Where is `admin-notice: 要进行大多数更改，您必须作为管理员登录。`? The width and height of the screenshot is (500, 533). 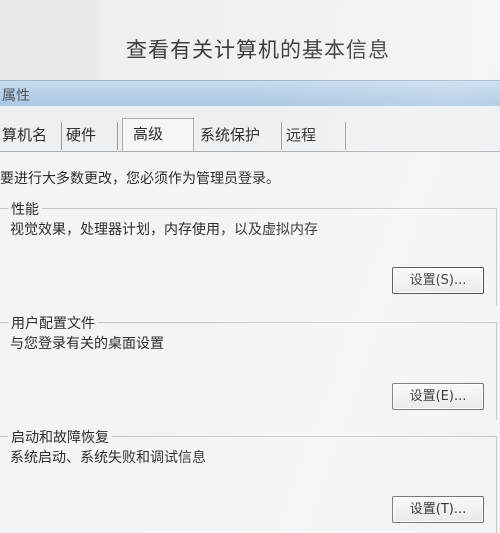 admin-notice: 要进行大多数更改，您必须作为管理员登录。 is located at coordinates (140, 179).